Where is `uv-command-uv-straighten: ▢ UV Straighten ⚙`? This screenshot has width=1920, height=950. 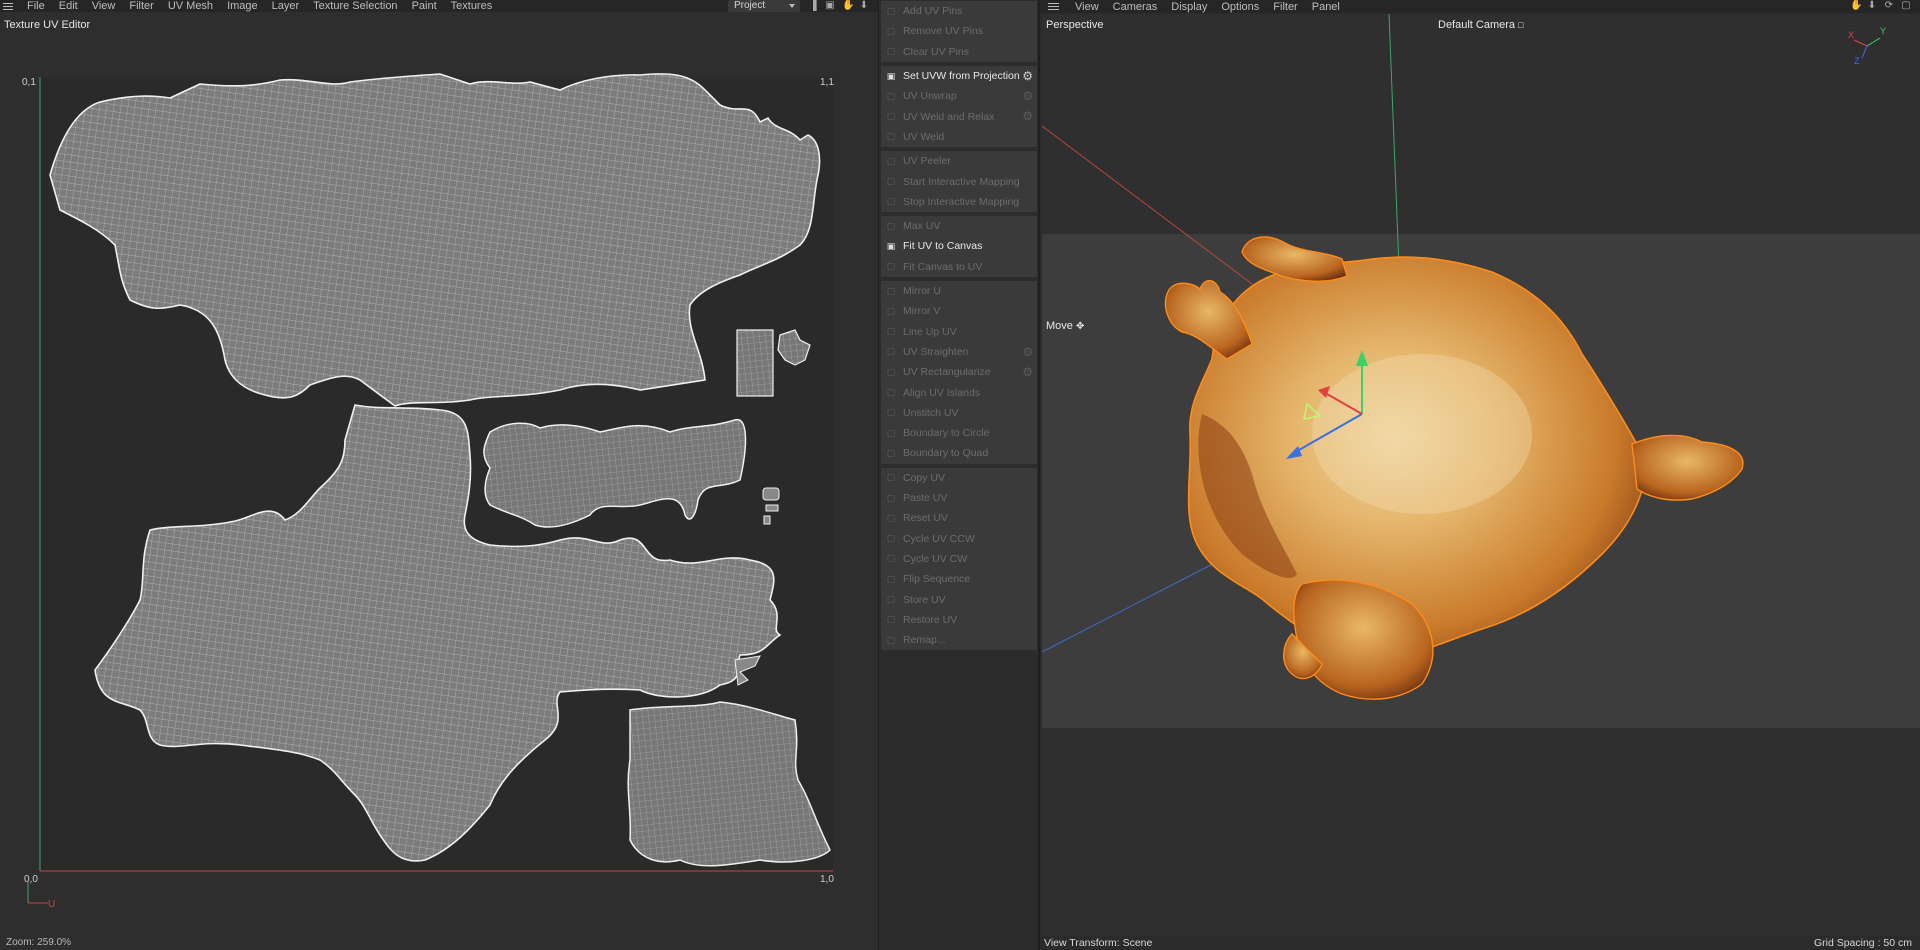 uv-command-uv-straighten: ▢ UV Straighten ⚙ is located at coordinates (959, 352).